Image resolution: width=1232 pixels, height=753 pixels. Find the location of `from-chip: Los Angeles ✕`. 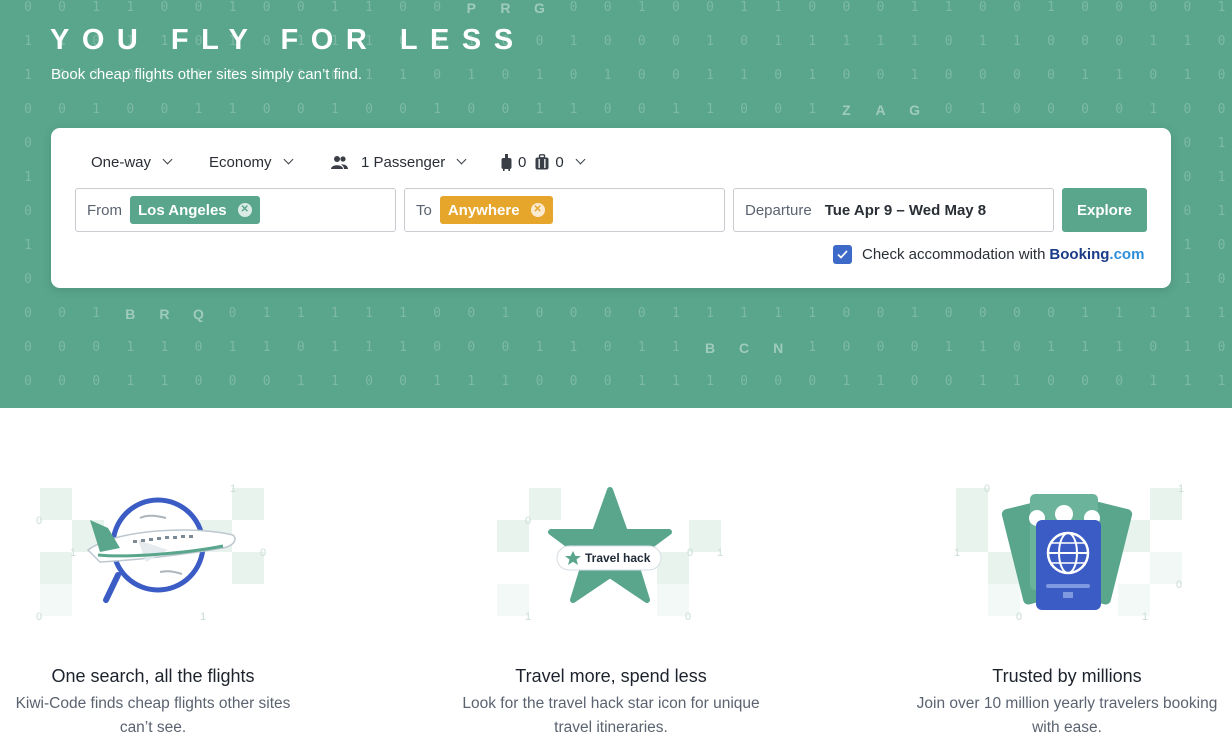

from-chip: Los Angeles ✕ is located at coordinates (195, 210).